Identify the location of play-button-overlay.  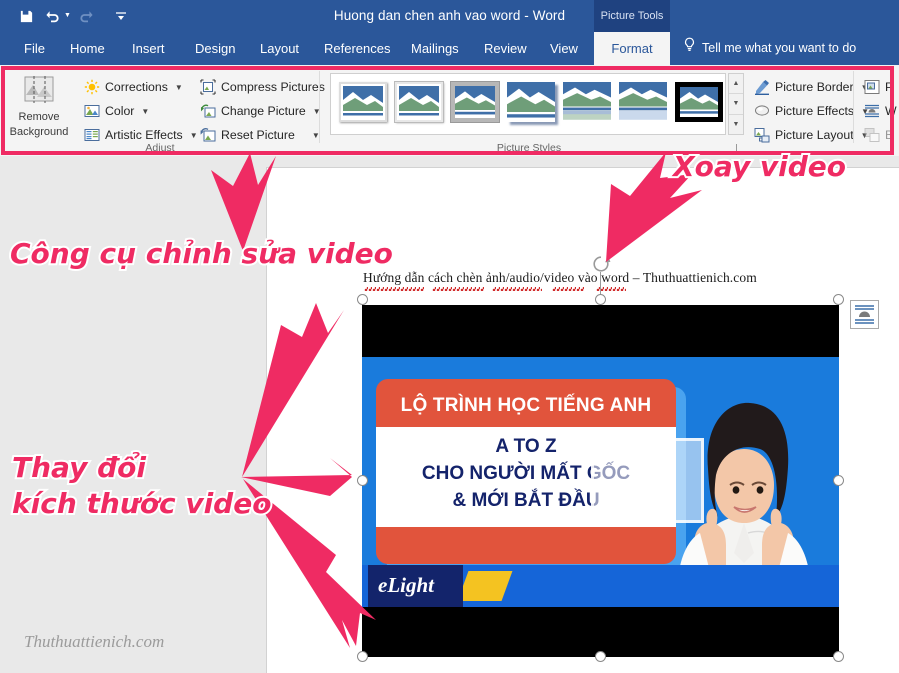
(647, 480).